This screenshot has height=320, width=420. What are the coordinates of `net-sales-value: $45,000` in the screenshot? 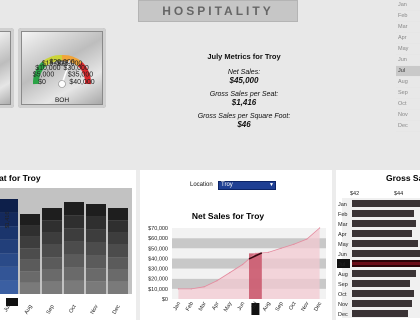 It's located at (244, 80).